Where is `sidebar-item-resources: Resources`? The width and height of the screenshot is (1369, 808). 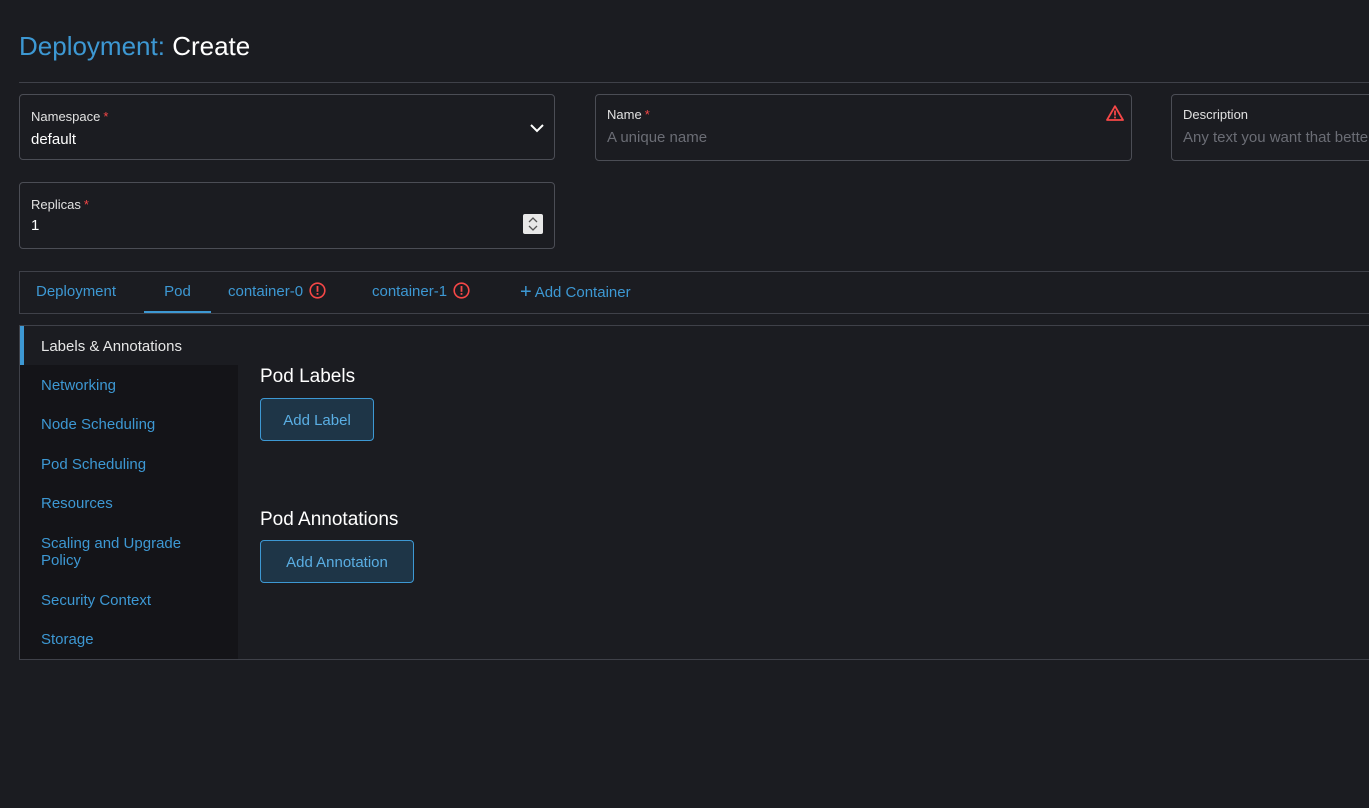
sidebar-item-resources: Resources is located at coordinates (129, 503).